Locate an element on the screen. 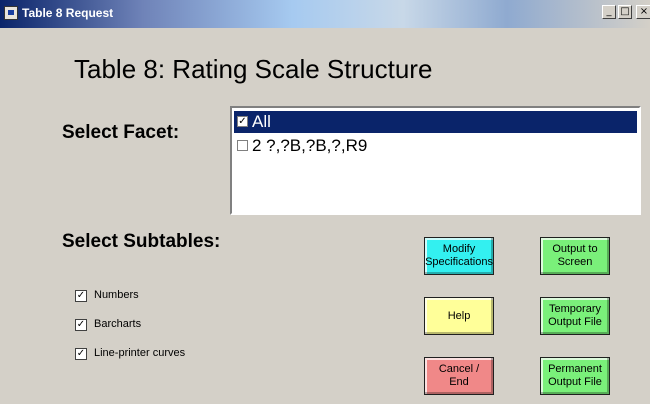  permanent-output-file-button: Permanent Output File is located at coordinates (575, 376).